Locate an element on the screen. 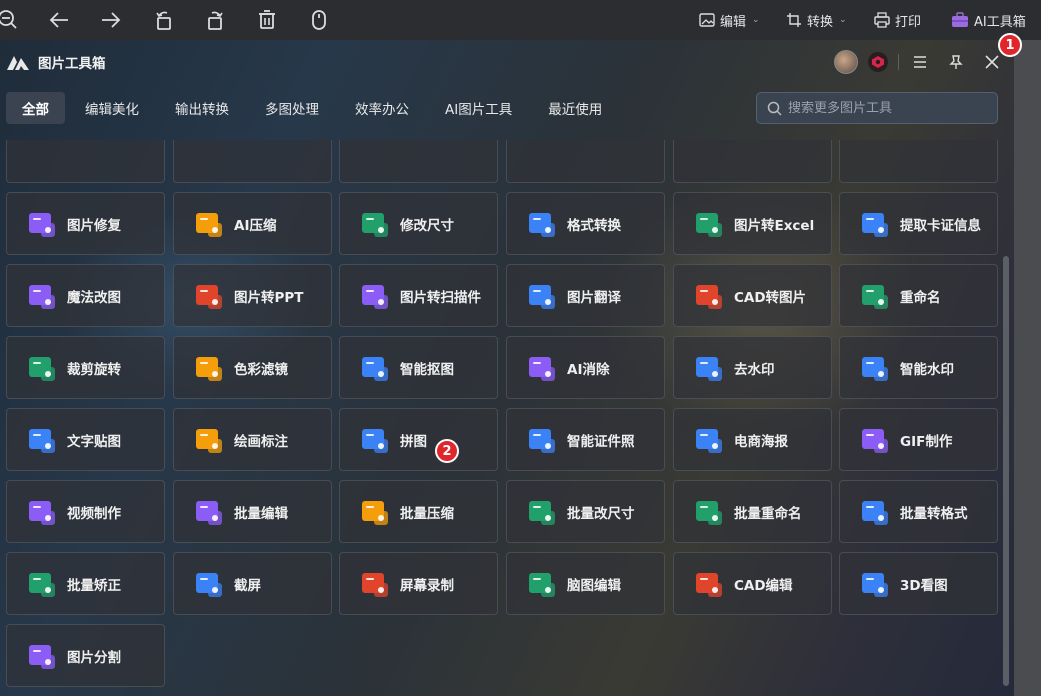 This screenshot has height=696, width=1041. tool-card: 提取卡证信息 is located at coordinates (918, 223).